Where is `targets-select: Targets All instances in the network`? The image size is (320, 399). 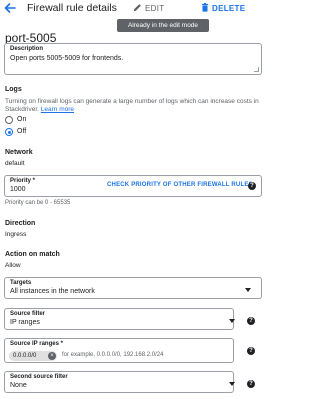 targets-select: Targets All instances in the network is located at coordinates (133, 288).